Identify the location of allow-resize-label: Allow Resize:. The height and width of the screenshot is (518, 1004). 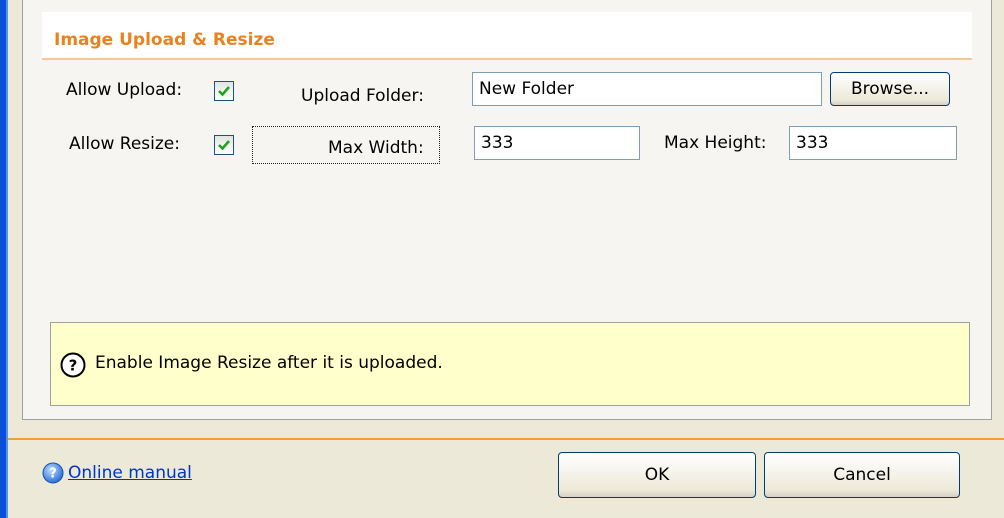
(124, 144).